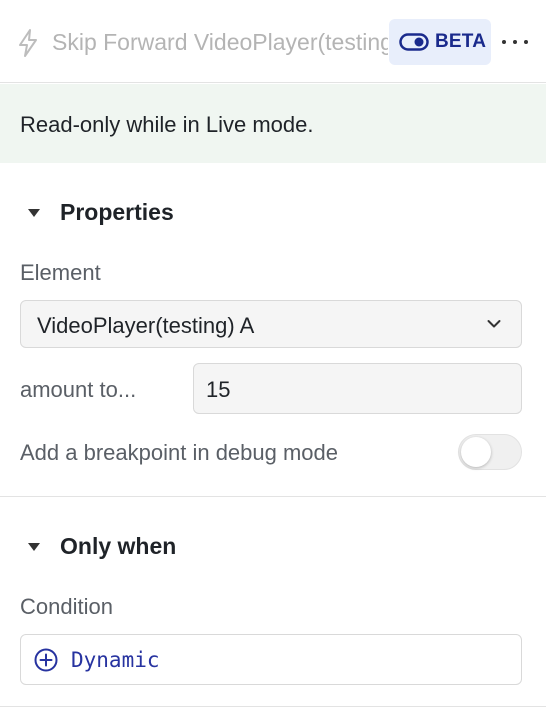  Describe the element at coordinates (220, 42) in the screenshot. I see `action-title: Skip Forward VideoPlayer(testing) A` at that location.